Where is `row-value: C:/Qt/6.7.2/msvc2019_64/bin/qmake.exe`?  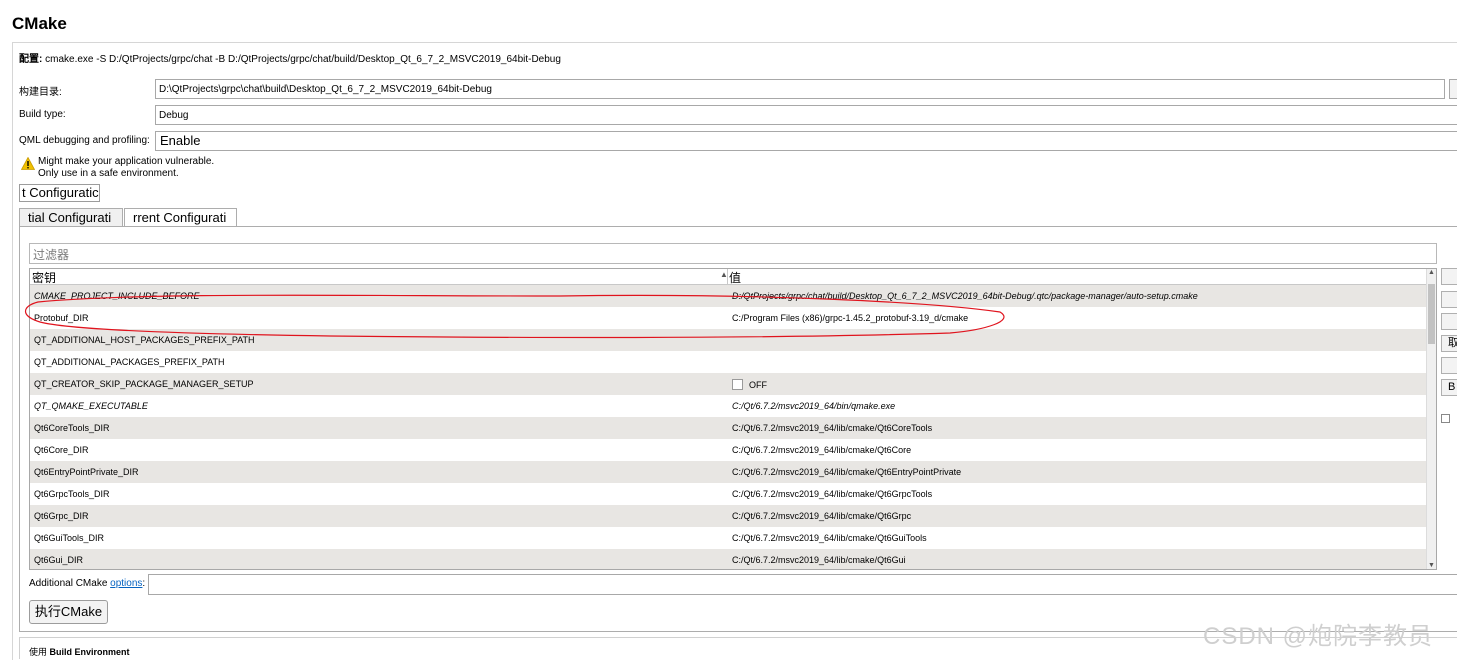 row-value: C:/Qt/6.7.2/msvc2019_64/bin/qmake.exe is located at coordinates (813, 406).